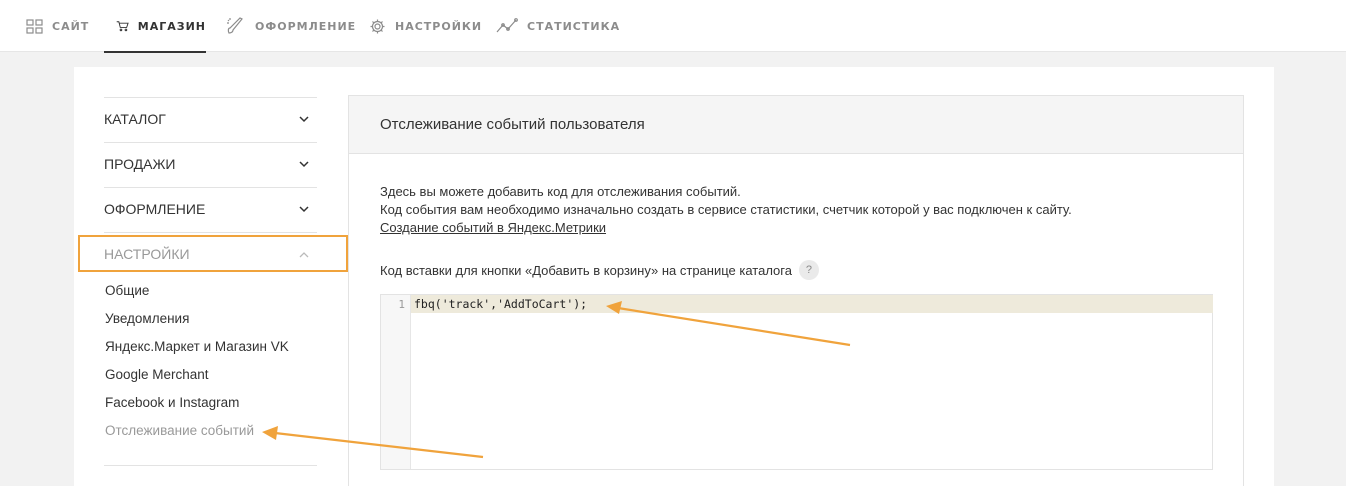 The height and width of the screenshot is (486, 1346). I want to click on gear-icon, so click(377, 26).